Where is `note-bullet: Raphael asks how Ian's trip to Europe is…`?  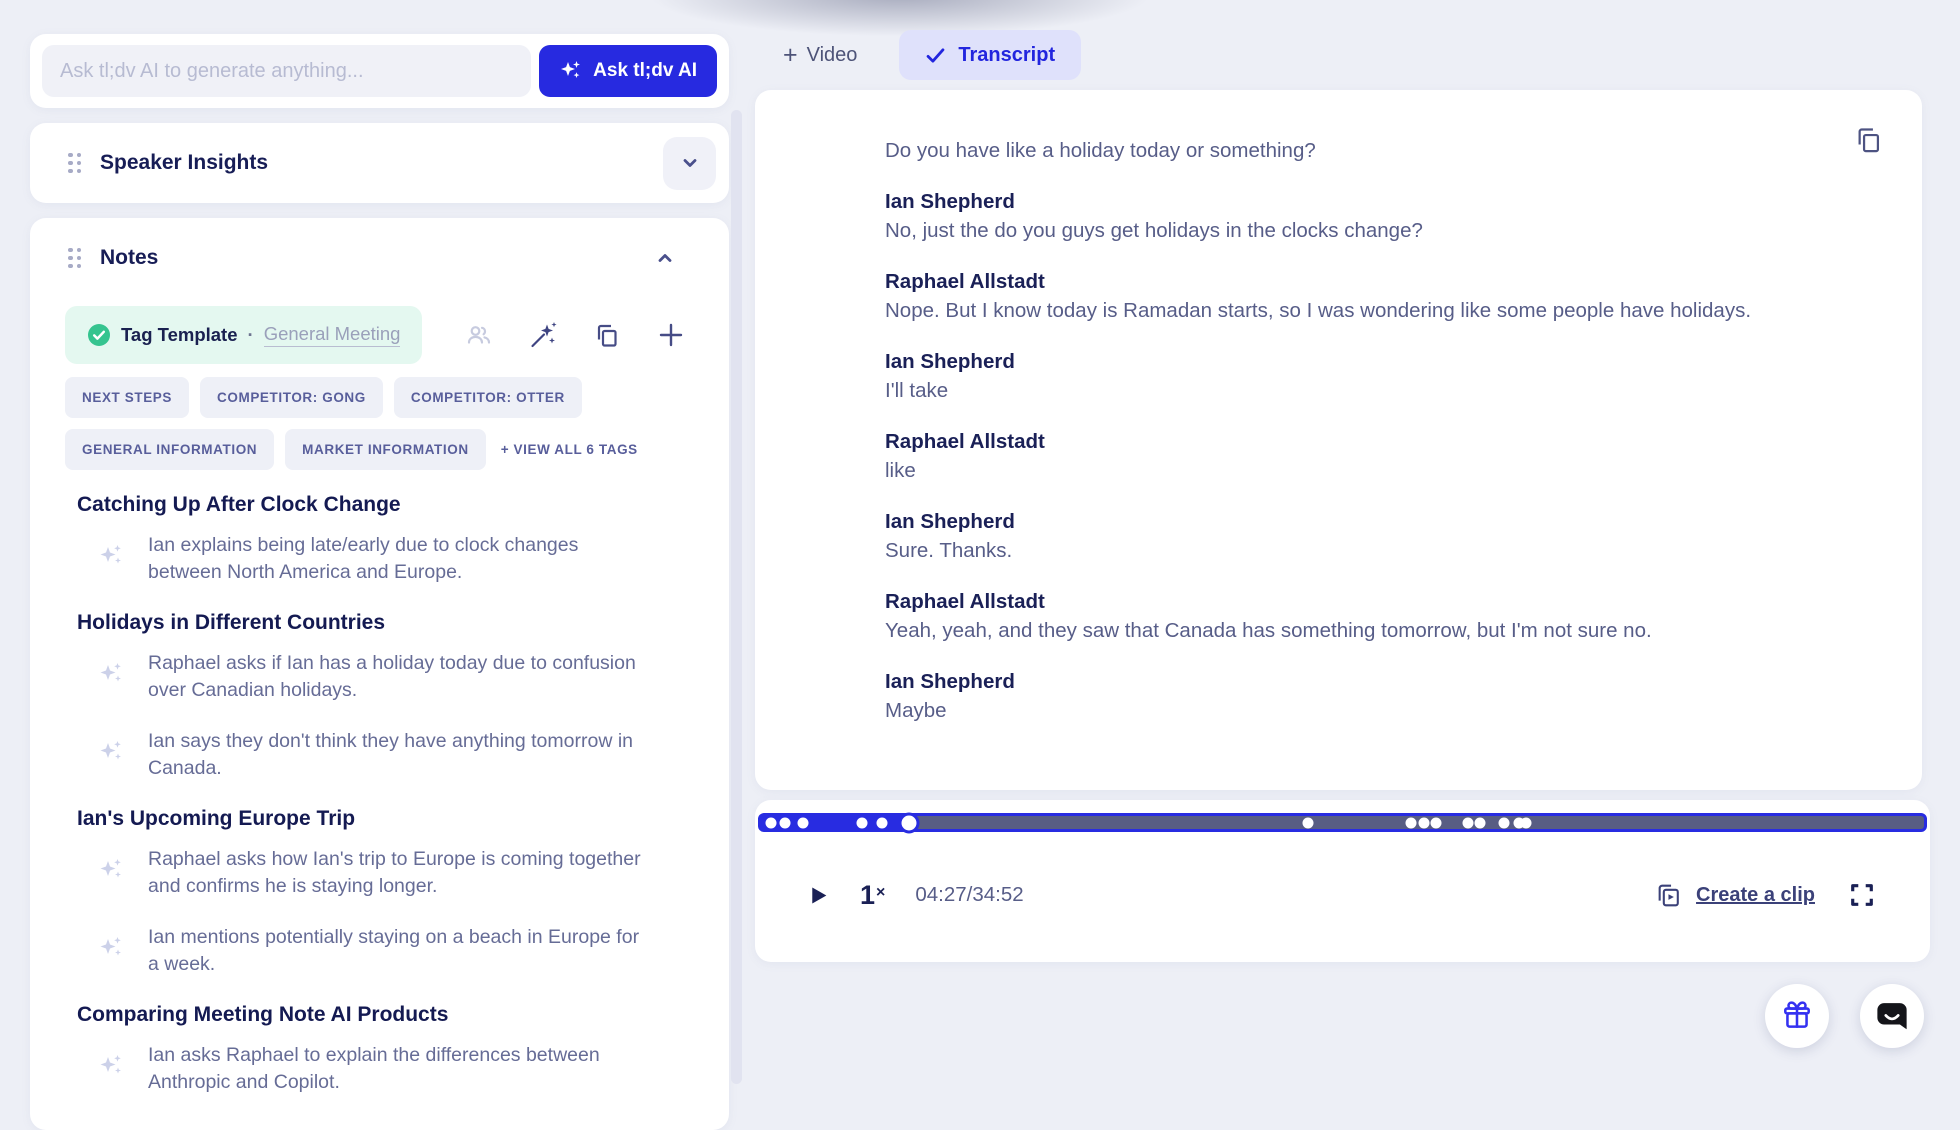
note-bullet: Raphael asks how Ian's trip to Europe is… is located at coordinates (393, 873).